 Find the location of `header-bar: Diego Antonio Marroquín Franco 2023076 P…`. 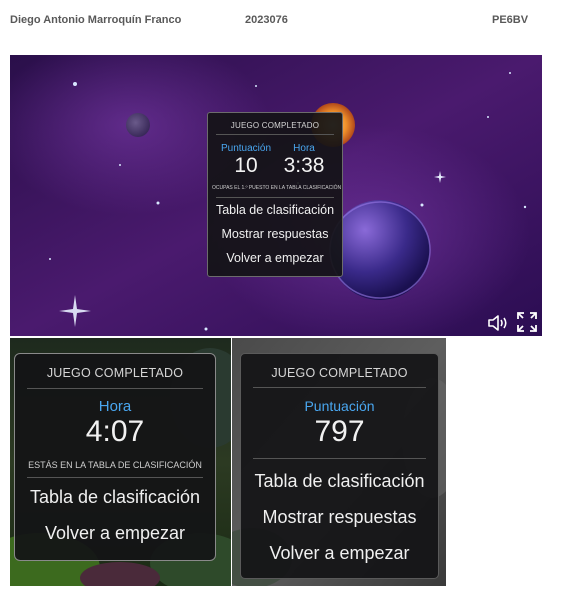

header-bar: Diego Antonio Marroquín Franco 2023076 P… is located at coordinates (280, 23).